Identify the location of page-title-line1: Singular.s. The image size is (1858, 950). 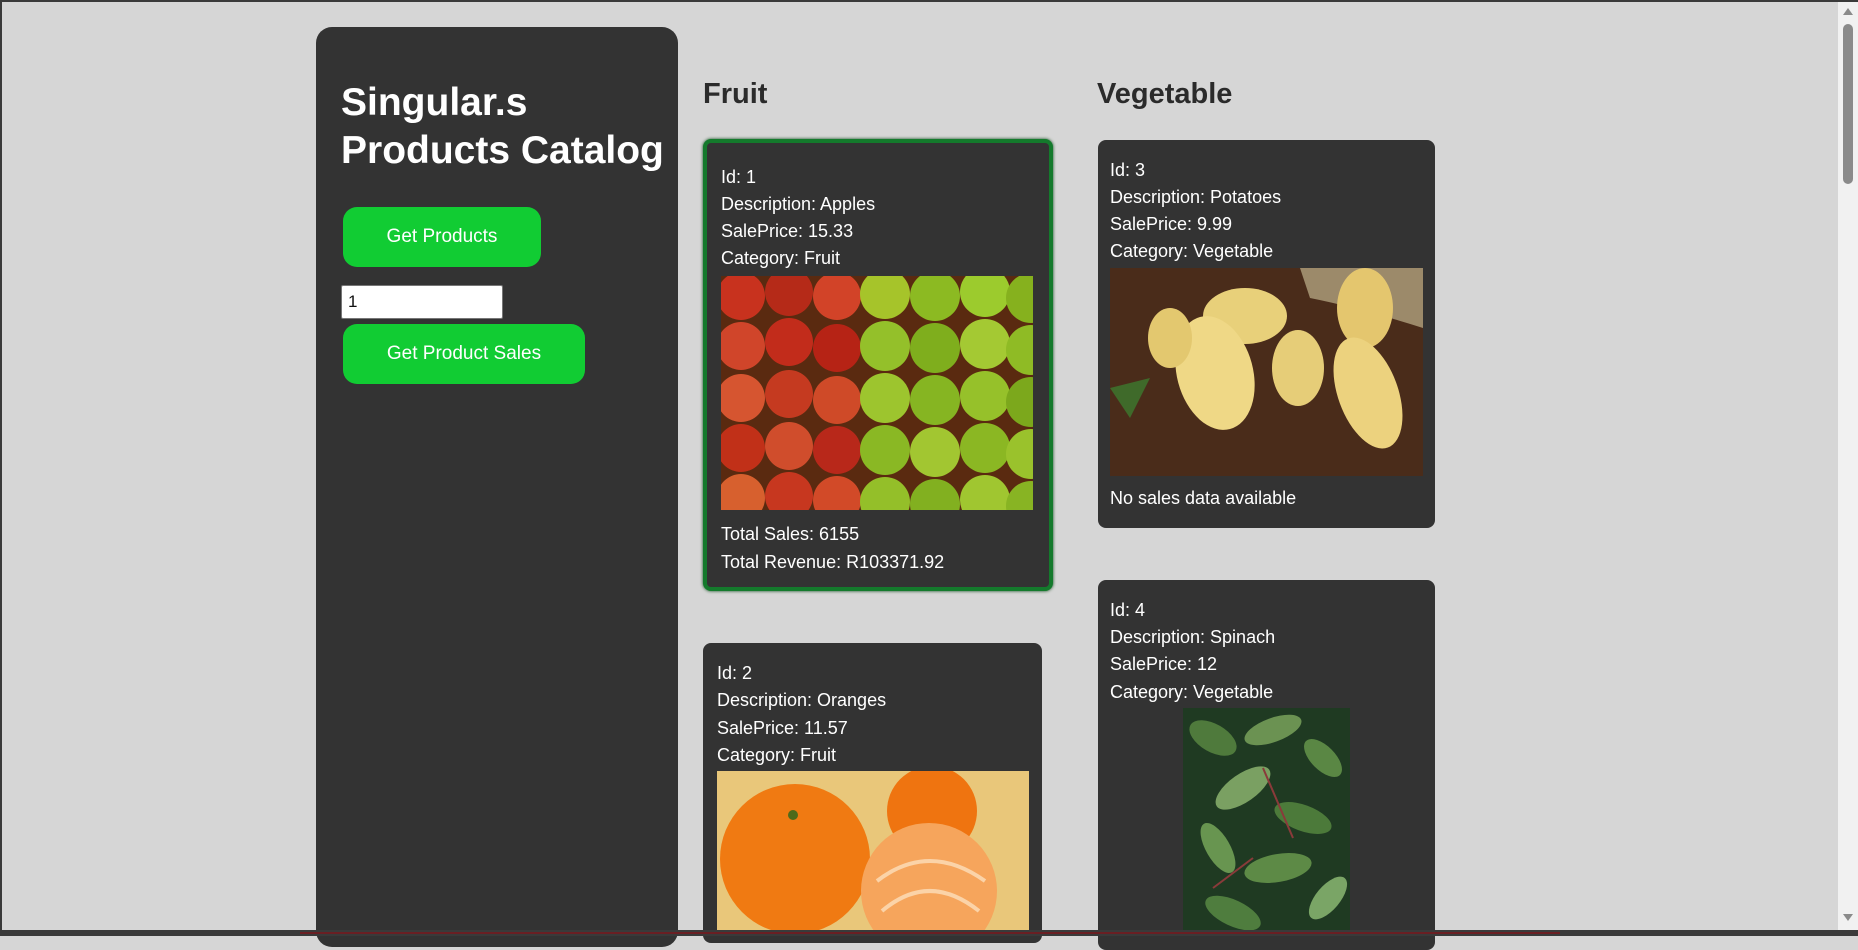
(434, 102).